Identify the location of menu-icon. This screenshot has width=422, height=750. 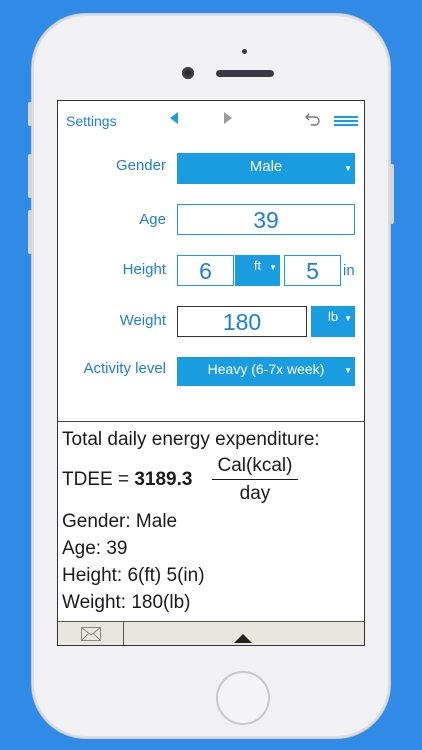
(346, 122).